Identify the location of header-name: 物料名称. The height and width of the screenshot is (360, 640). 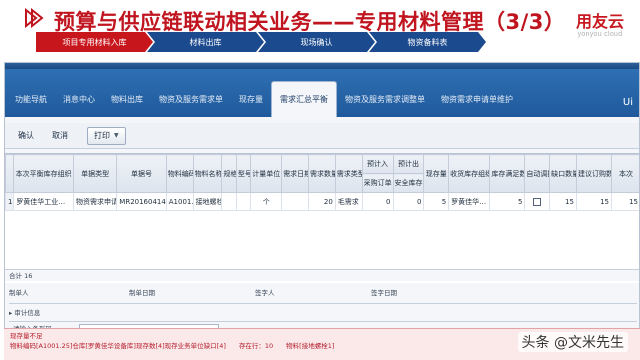
(207, 173).